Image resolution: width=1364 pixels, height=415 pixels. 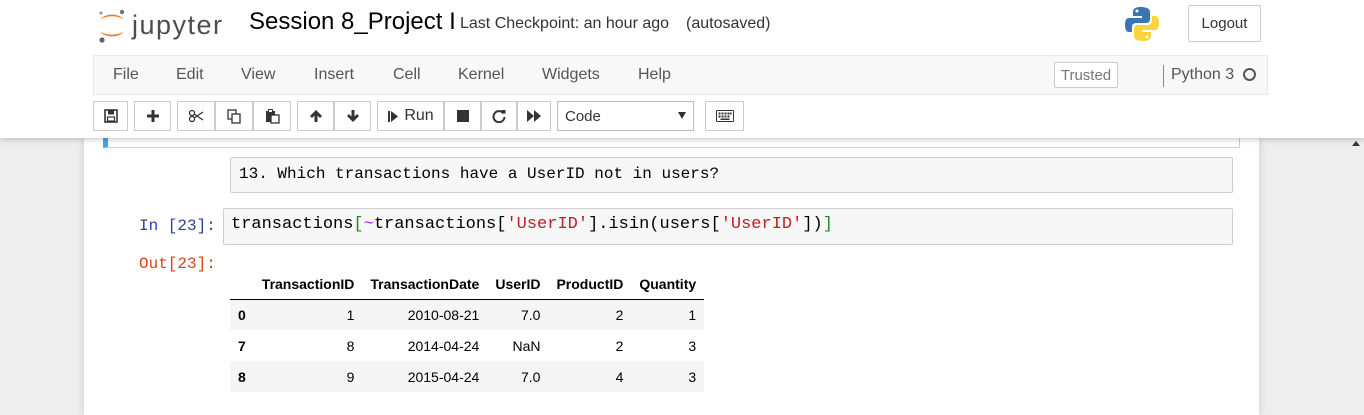 What do you see at coordinates (728, 23) in the screenshot?
I see `autosave-status: (autosaved)` at bounding box center [728, 23].